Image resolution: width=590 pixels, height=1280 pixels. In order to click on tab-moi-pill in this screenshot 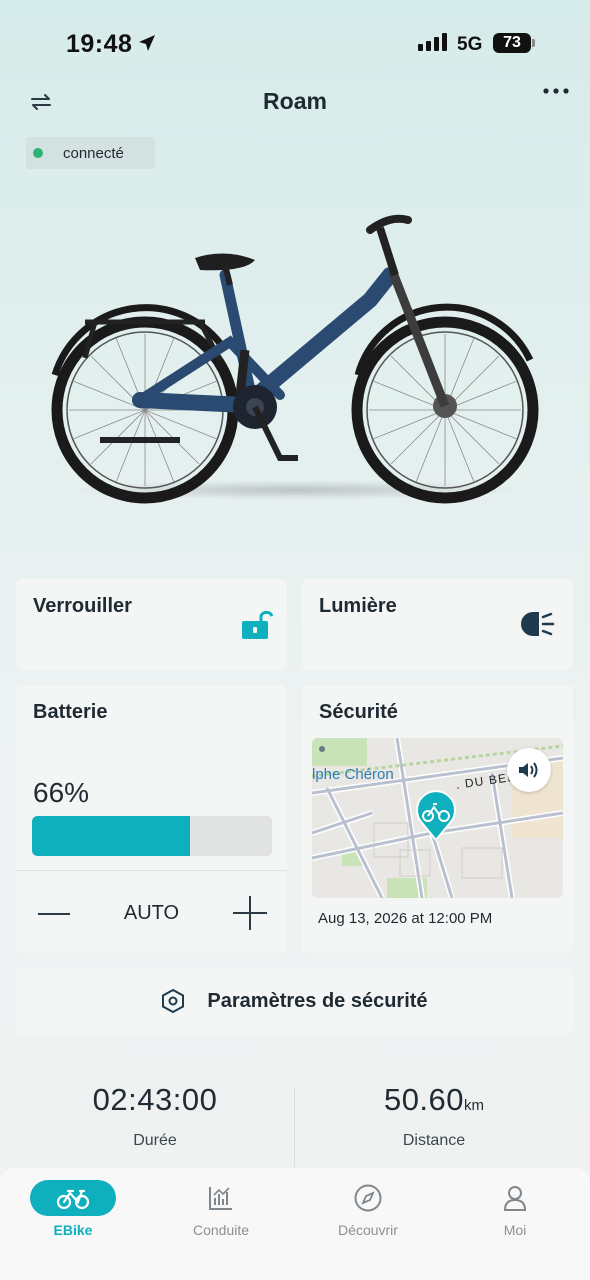, I will do `click(515, 1198)`.